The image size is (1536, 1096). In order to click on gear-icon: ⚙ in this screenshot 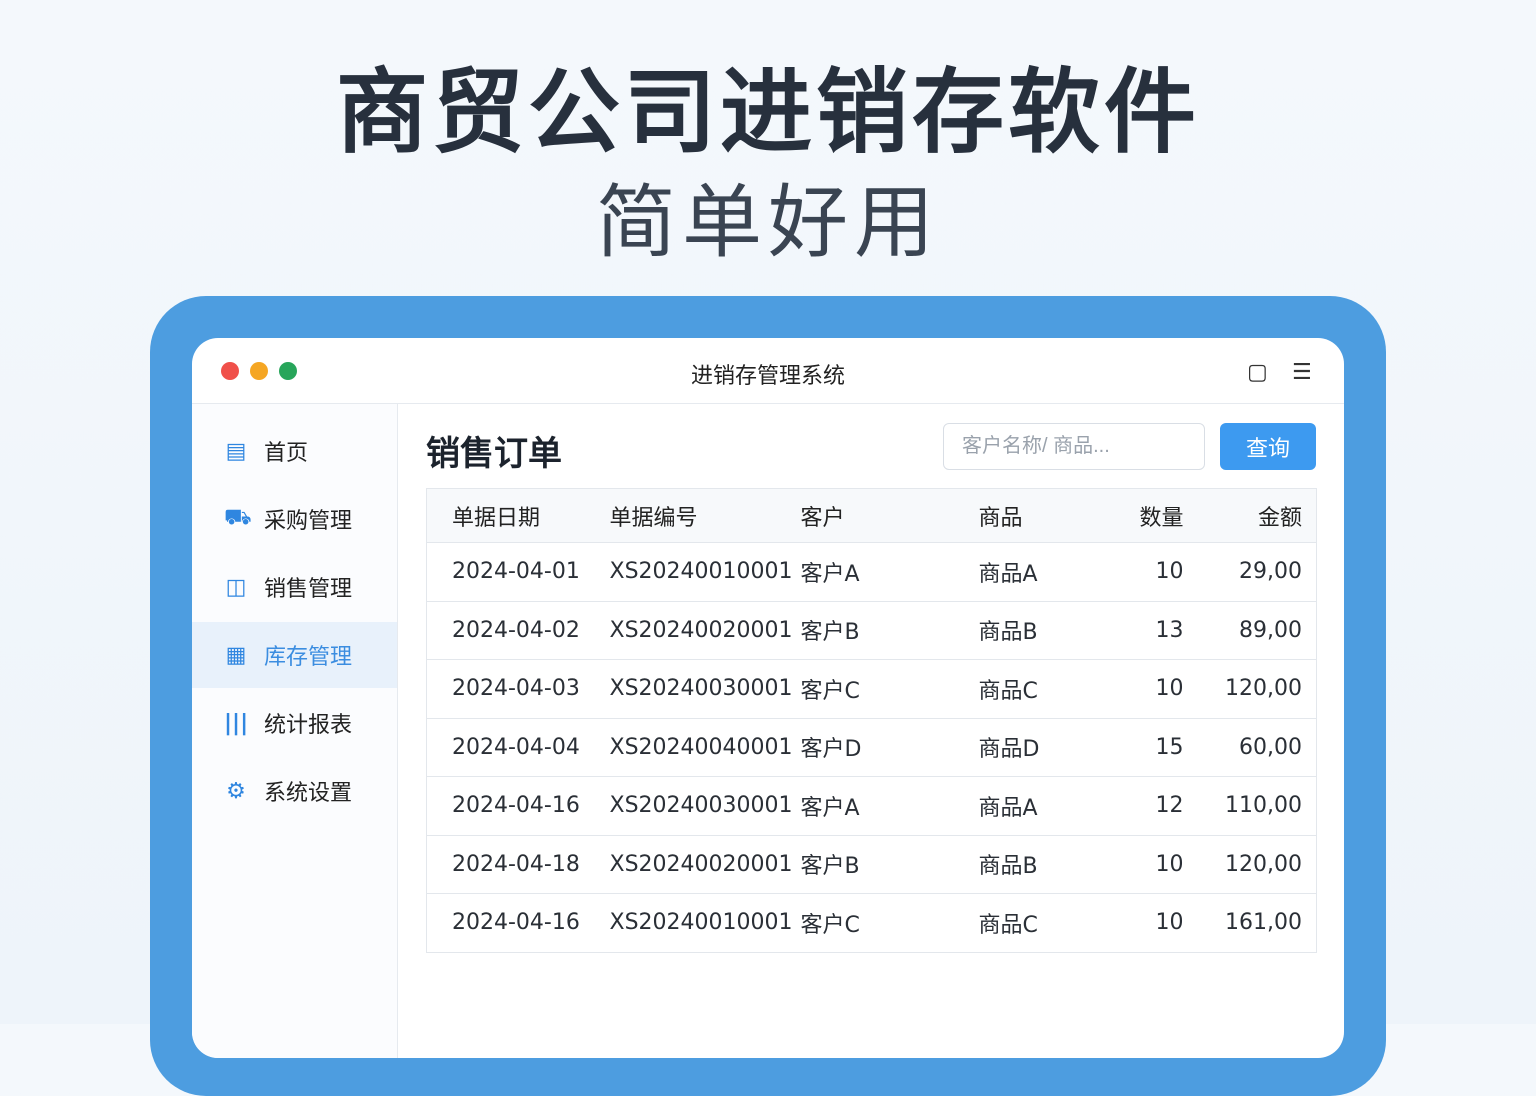, I will do `click(236, 791)`.